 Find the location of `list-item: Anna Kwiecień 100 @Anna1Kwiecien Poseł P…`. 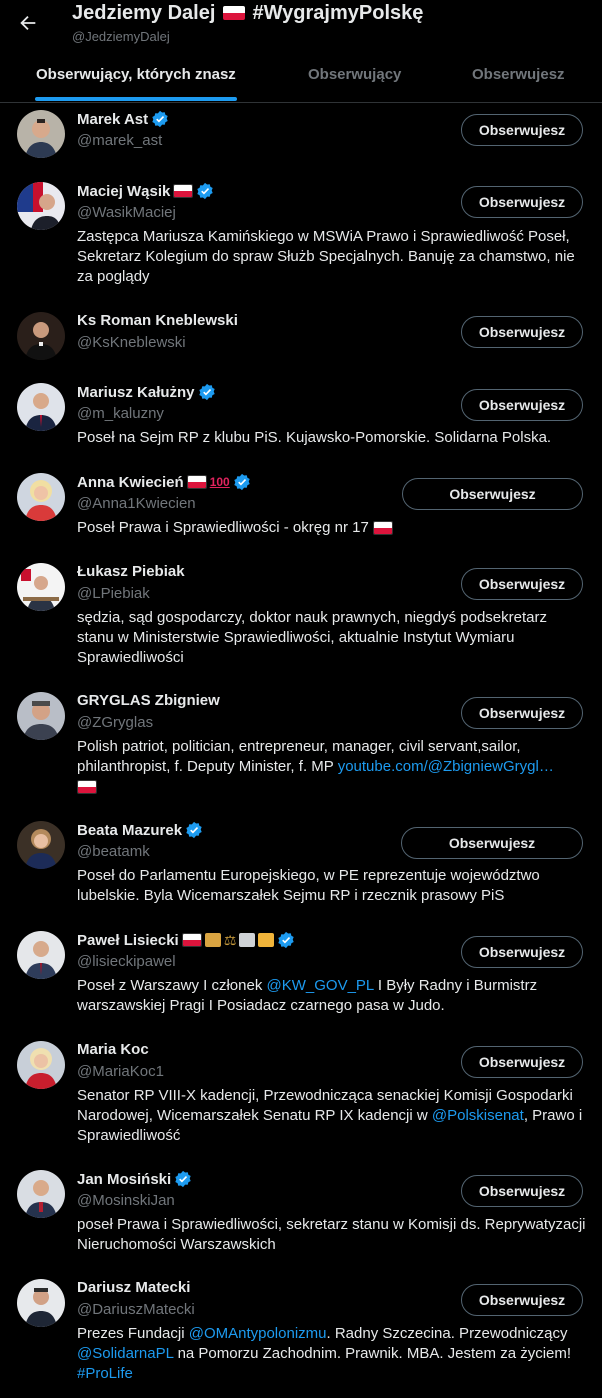

list-item: Anna Kwiecień 100 @Anna1Kwiecien Poseł P… is located at coordinates (301, 512).